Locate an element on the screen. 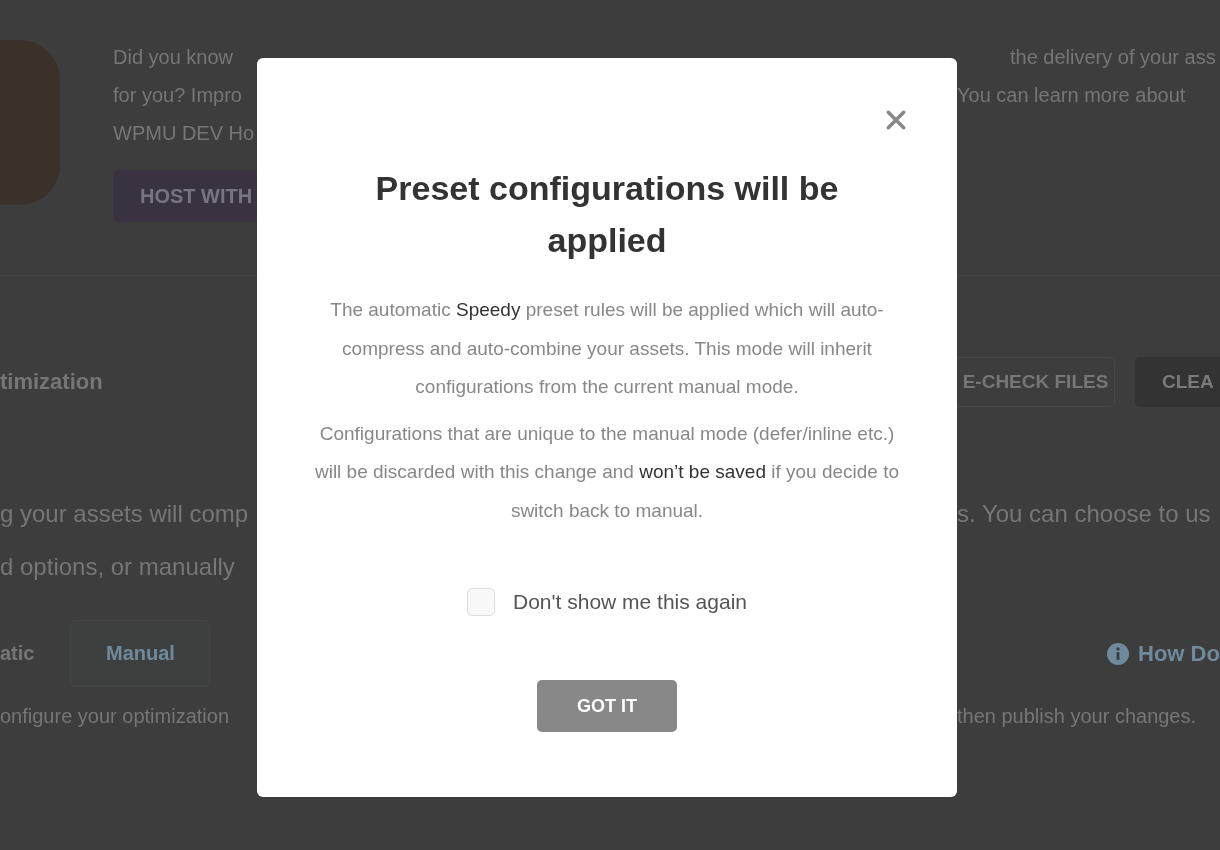 The height and width of the screenshot is (850, 1220). section-title: timization is located at coordinates (51, 381).